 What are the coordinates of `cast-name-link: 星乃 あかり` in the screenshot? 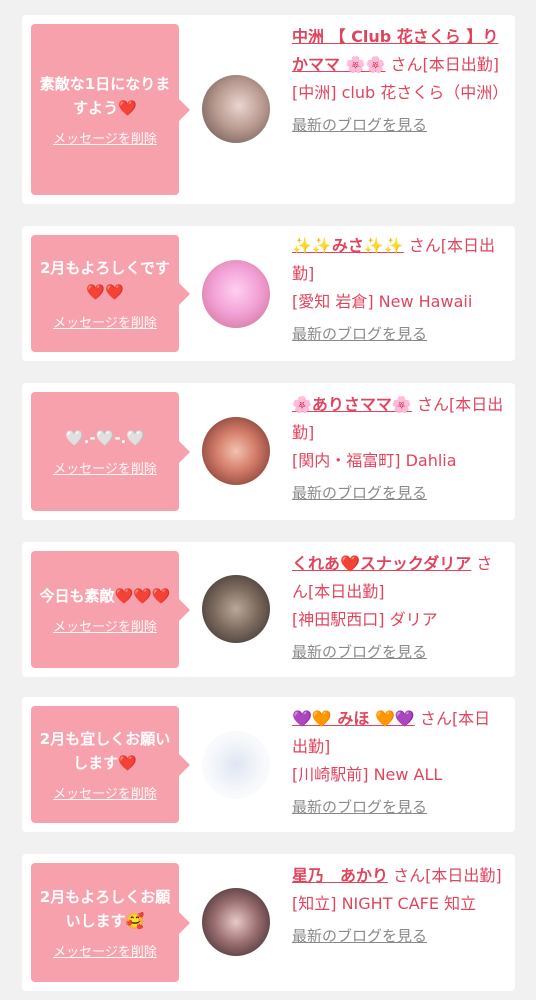 It's located at (340, 875).